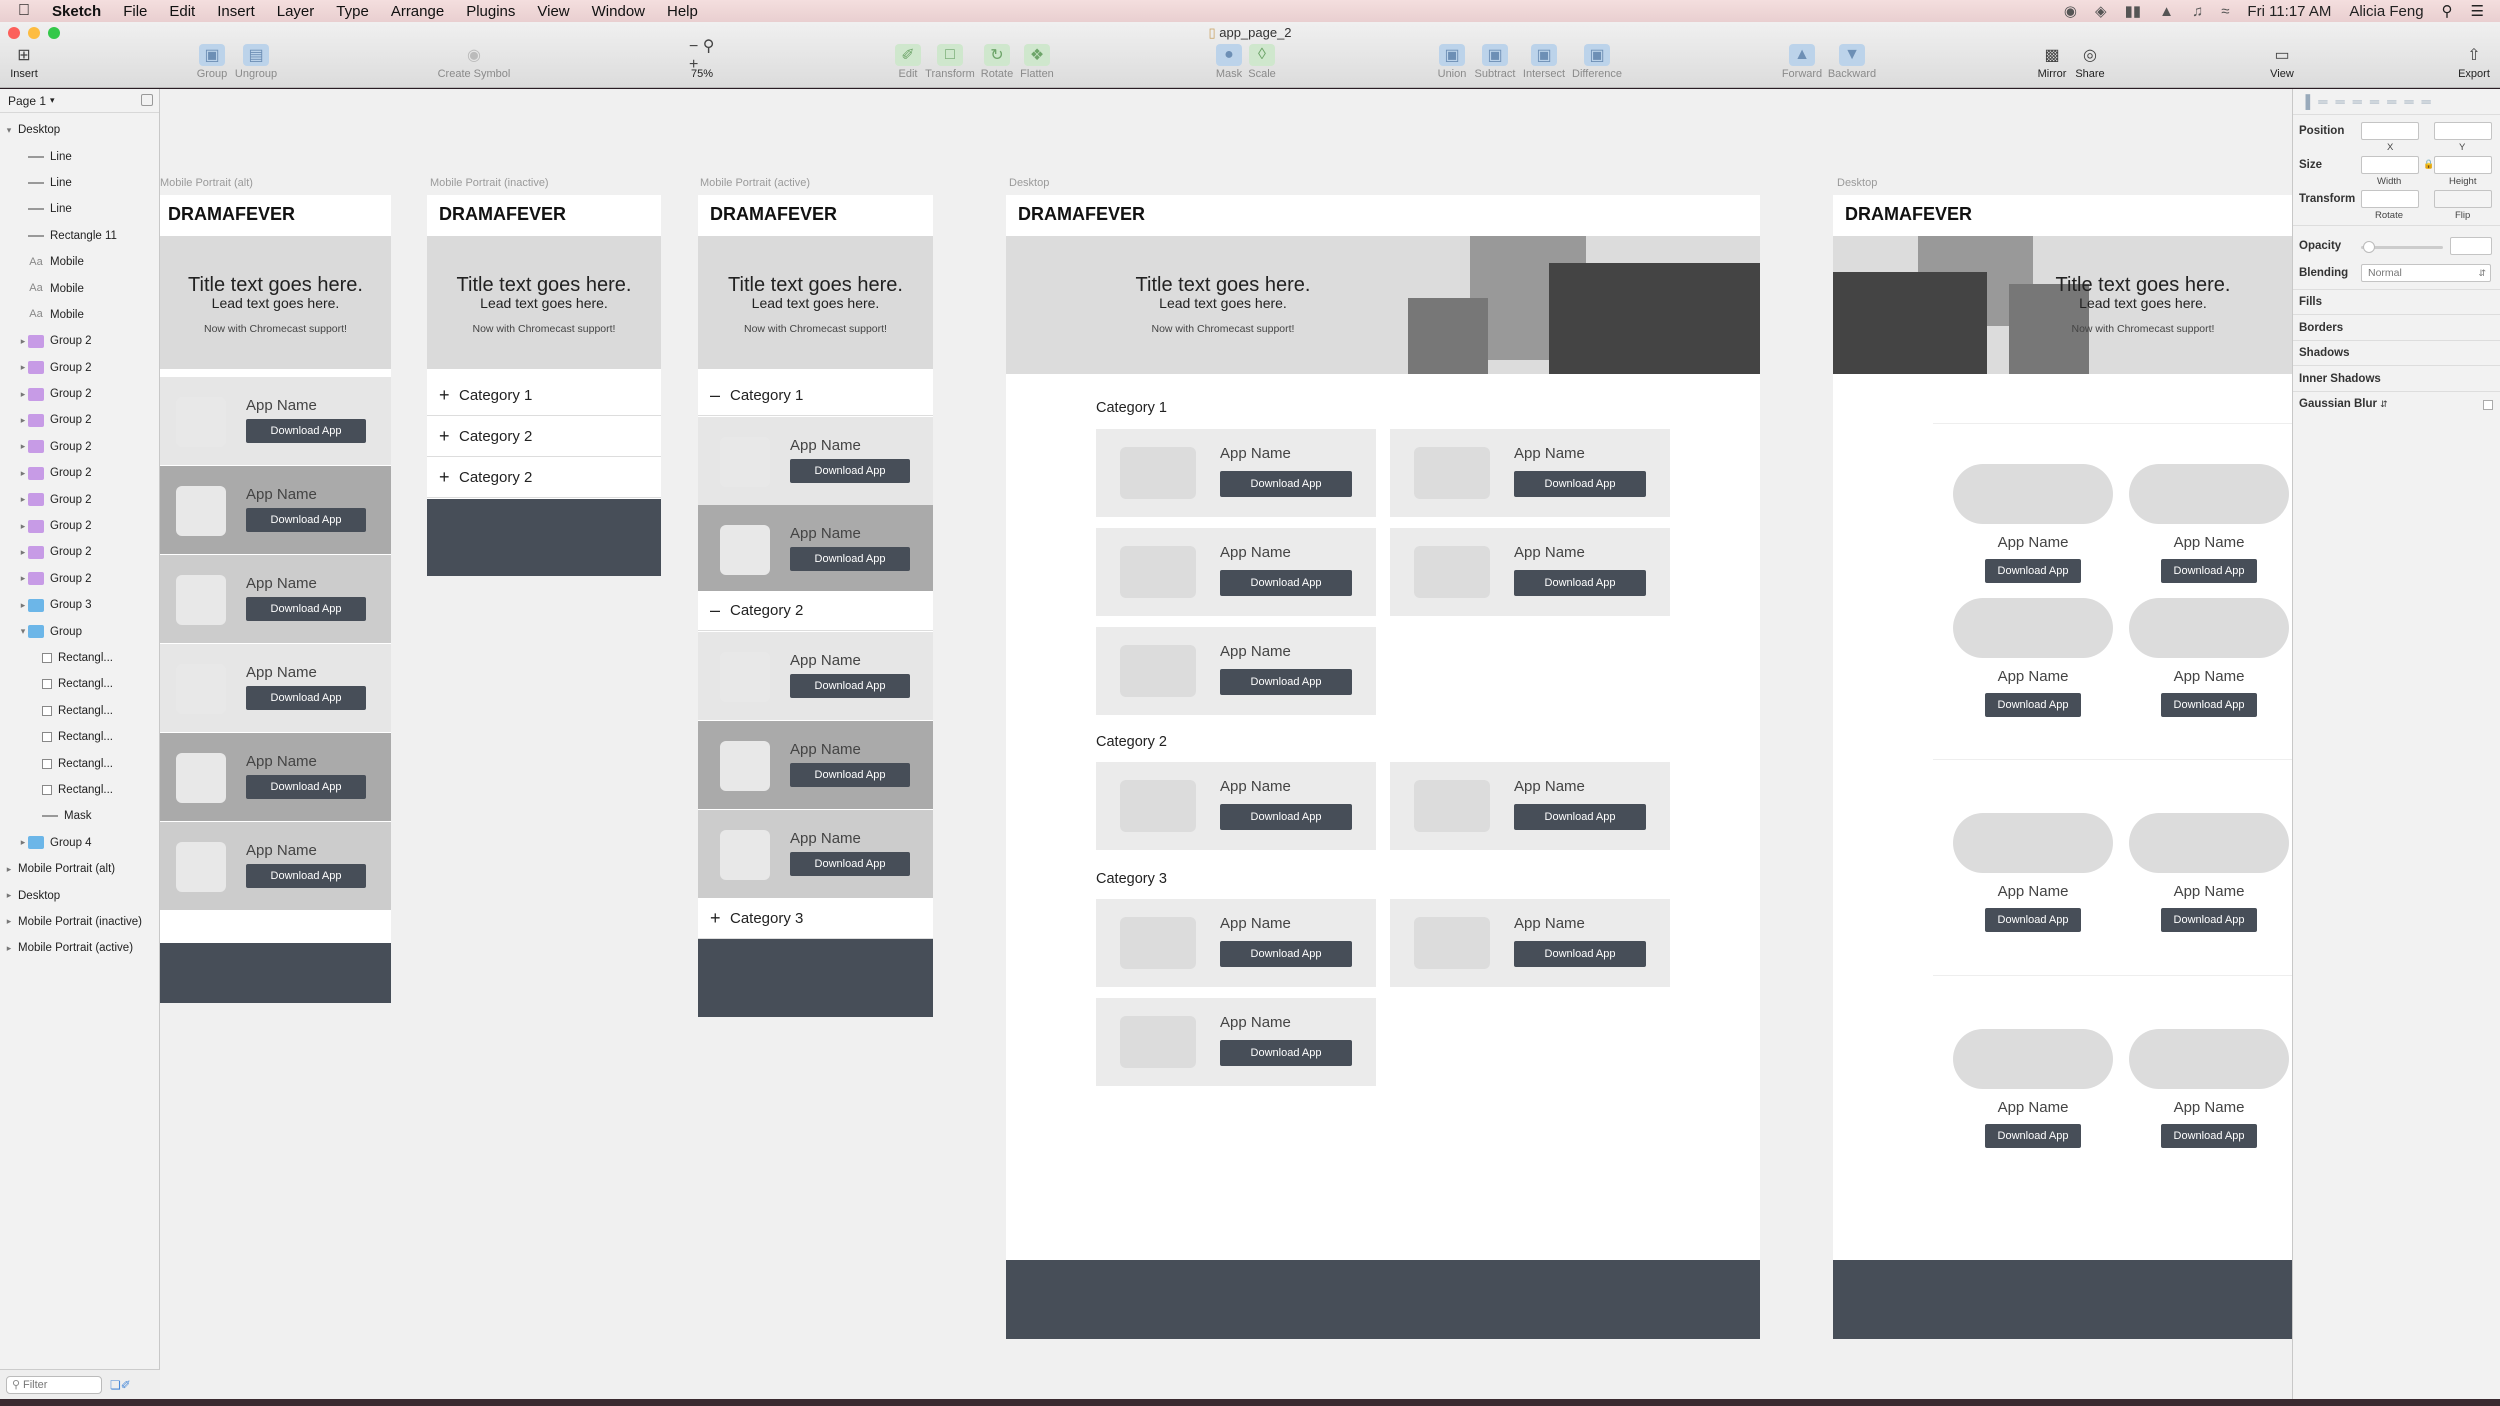 The width and height of the screenshot is (2500, 1406). I want to click on menu-type: Type, so click(352, 11).